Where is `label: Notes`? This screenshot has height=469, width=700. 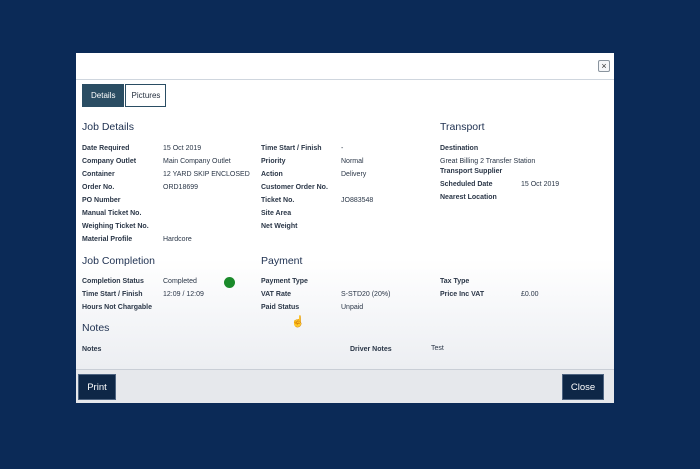
label: Notes is located at coordinates (92, 349).